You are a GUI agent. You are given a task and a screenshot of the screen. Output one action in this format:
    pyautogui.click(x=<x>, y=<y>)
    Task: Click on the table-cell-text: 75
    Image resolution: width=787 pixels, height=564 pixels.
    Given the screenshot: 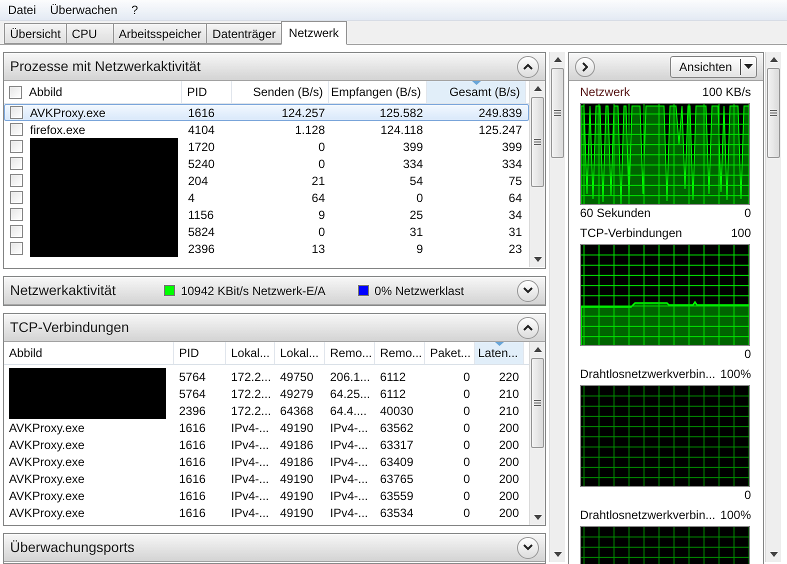 What is the action you would take?
    pyautogui.click(x=515, y=181)
    